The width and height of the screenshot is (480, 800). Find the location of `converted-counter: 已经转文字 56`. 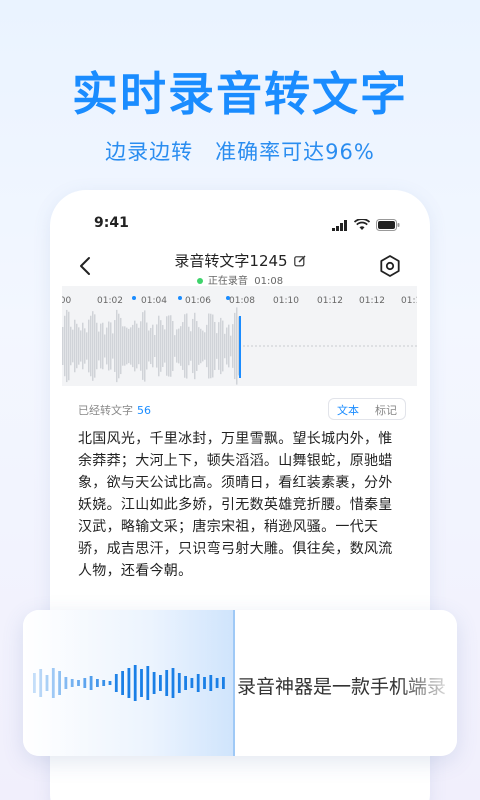

converted-counter: 已经转文字 56 is located at coordinates (114, 410).